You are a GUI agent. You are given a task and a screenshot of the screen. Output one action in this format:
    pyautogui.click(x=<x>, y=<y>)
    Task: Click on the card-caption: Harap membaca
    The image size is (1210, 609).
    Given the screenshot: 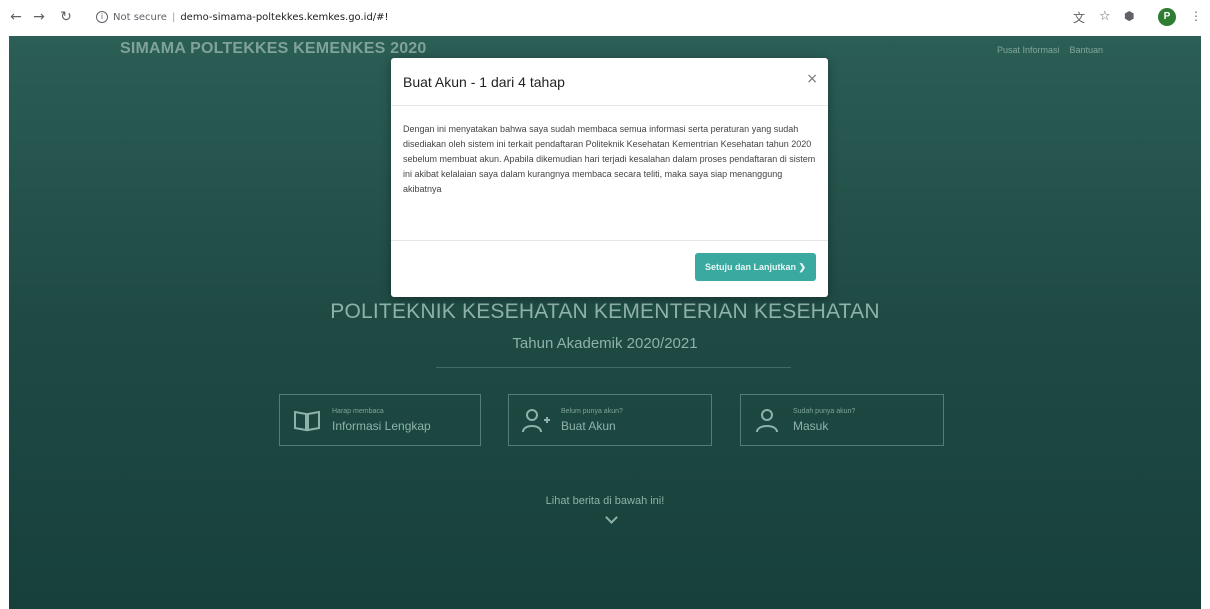 What is the action you would take?
    pyautogui.click(x=358, y=411)
    